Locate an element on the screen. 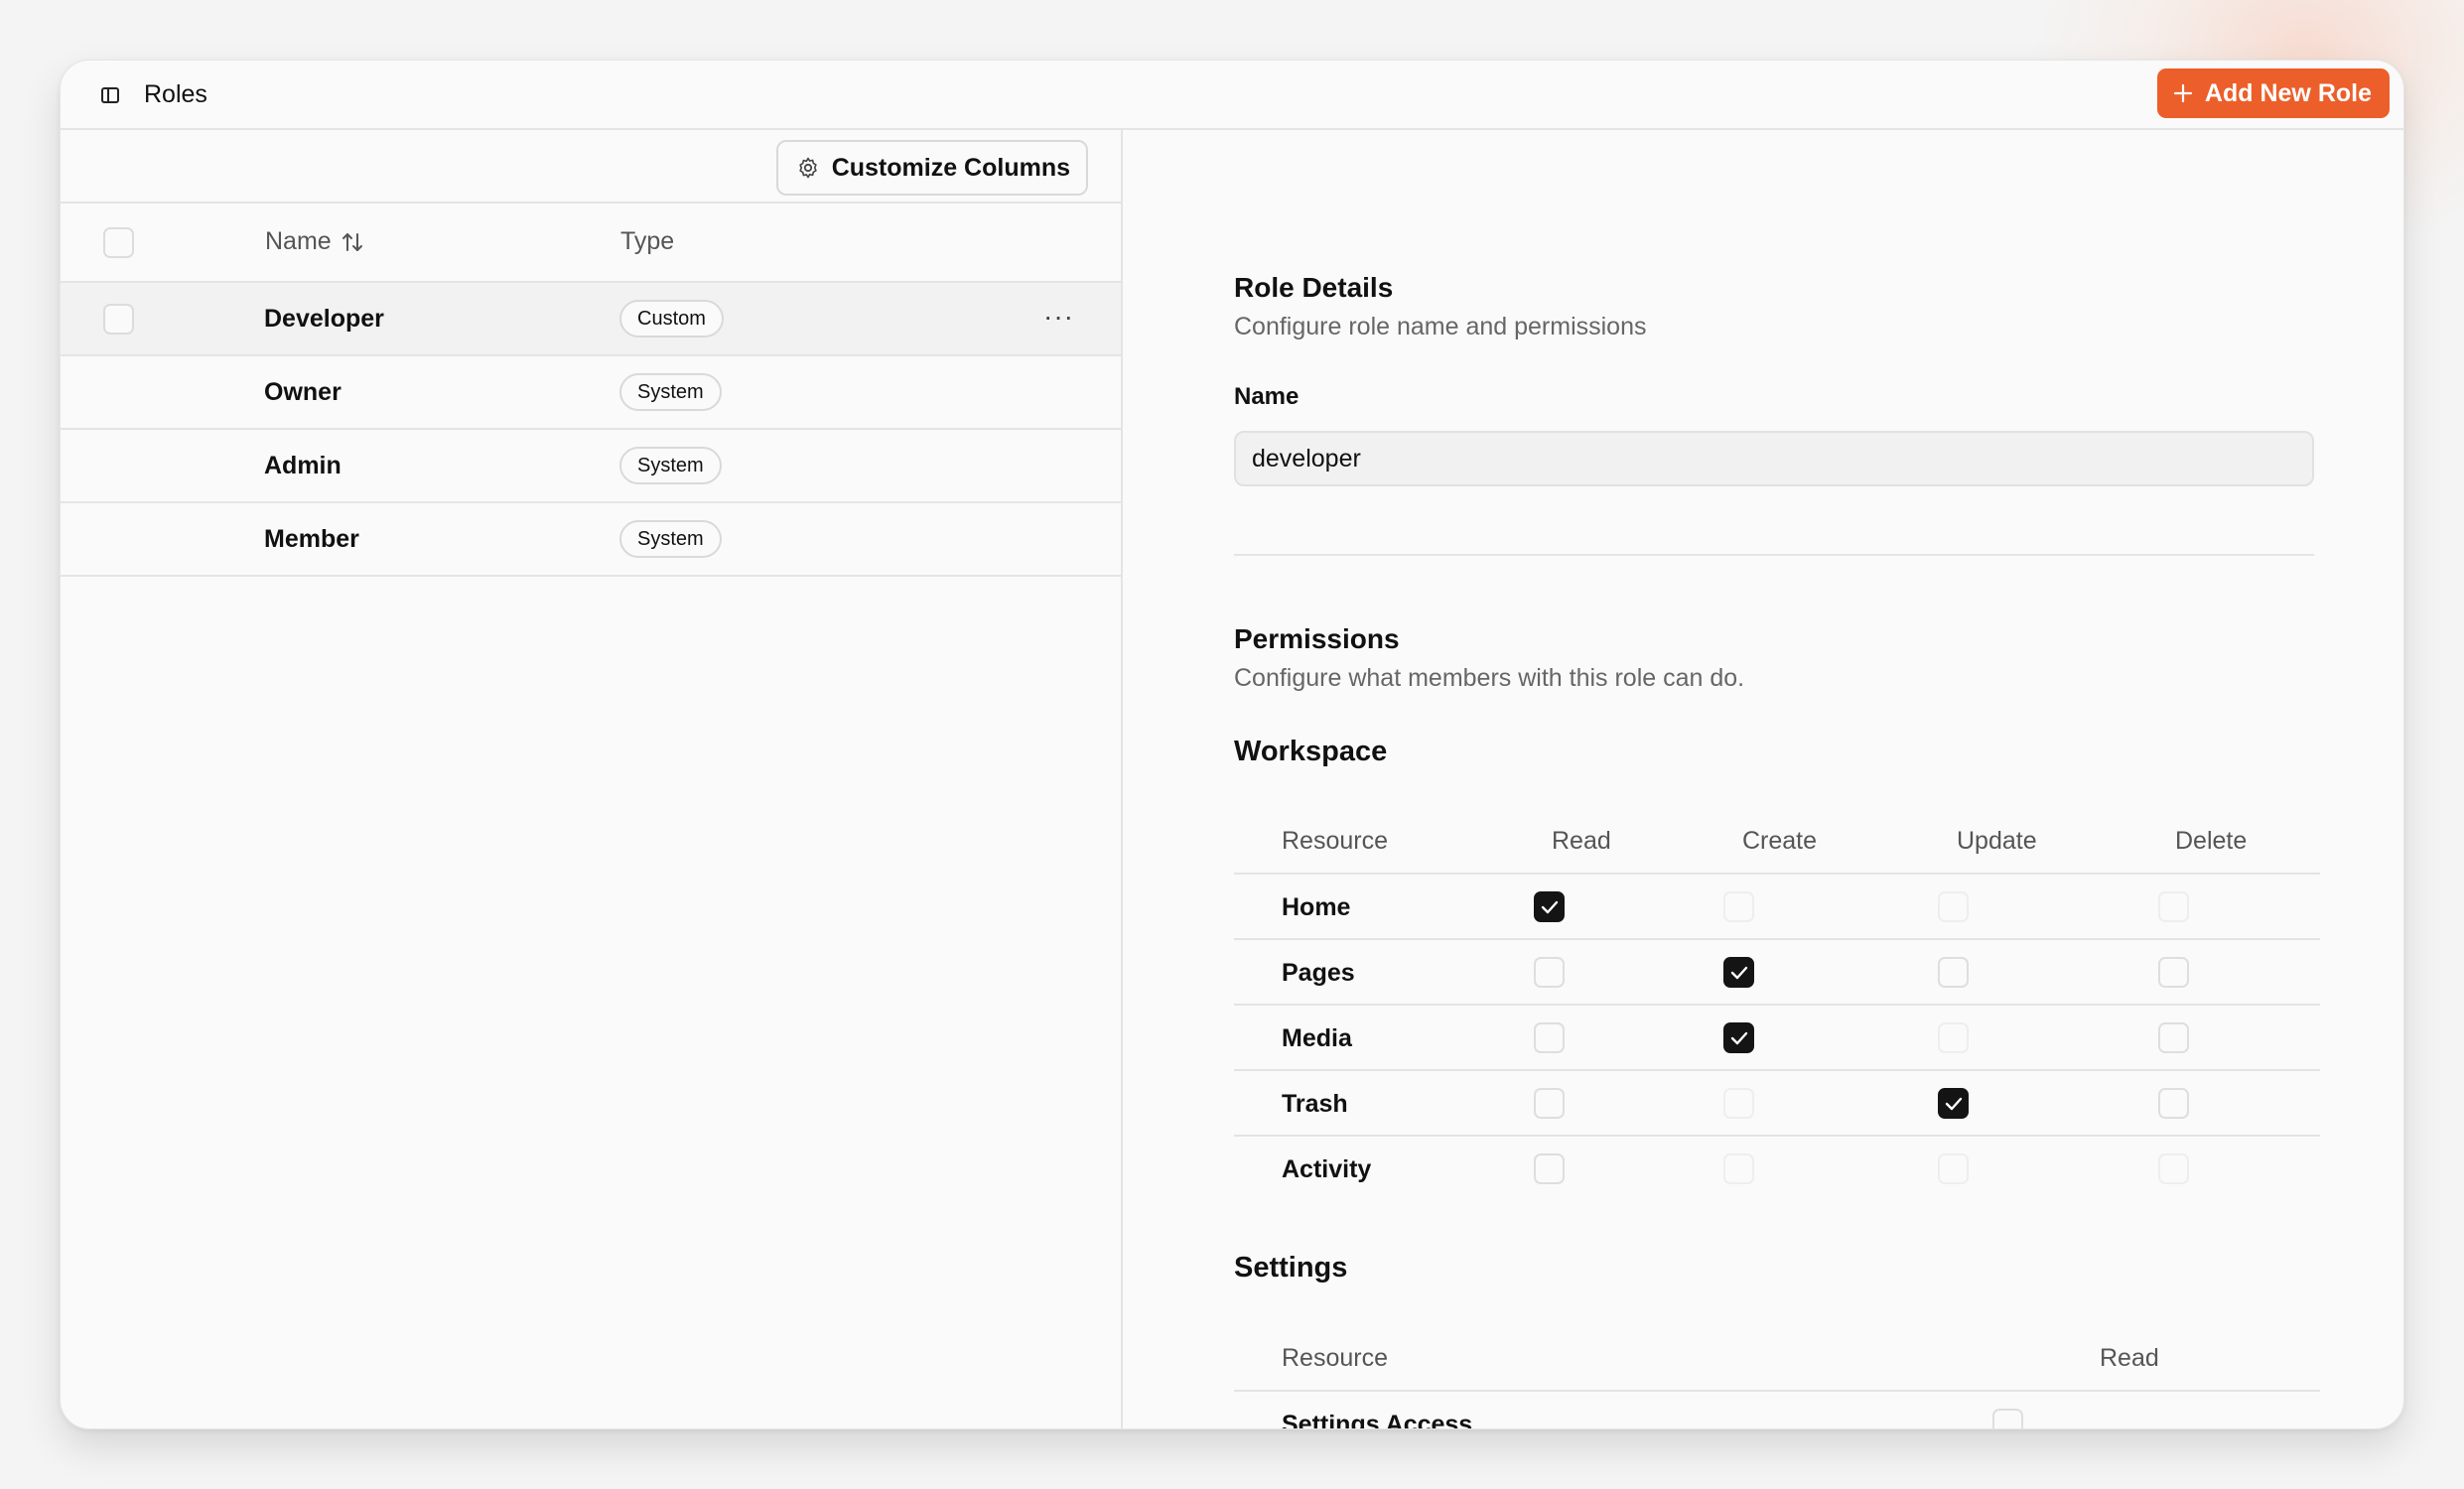  add-new-role-button: Add New Role is located at coordinates (2273, 93).